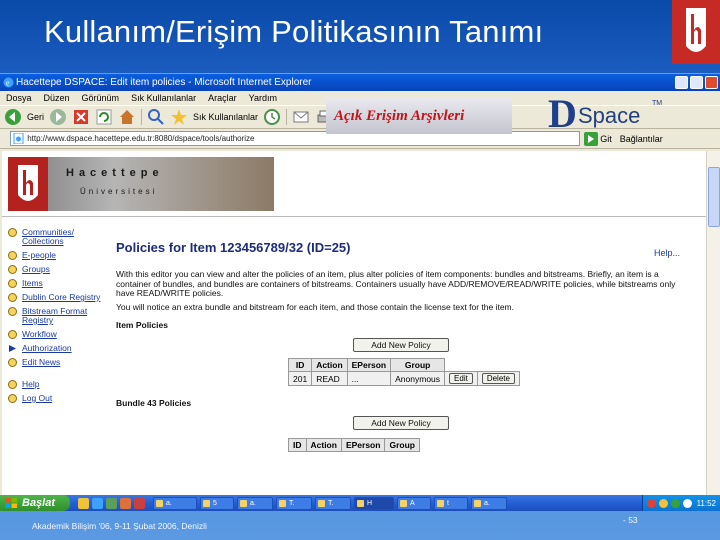 The image size is (720, 540). Describe the element at coordinates (36, 269) in the screenshot. I see `nav-label: Groups` at that location.